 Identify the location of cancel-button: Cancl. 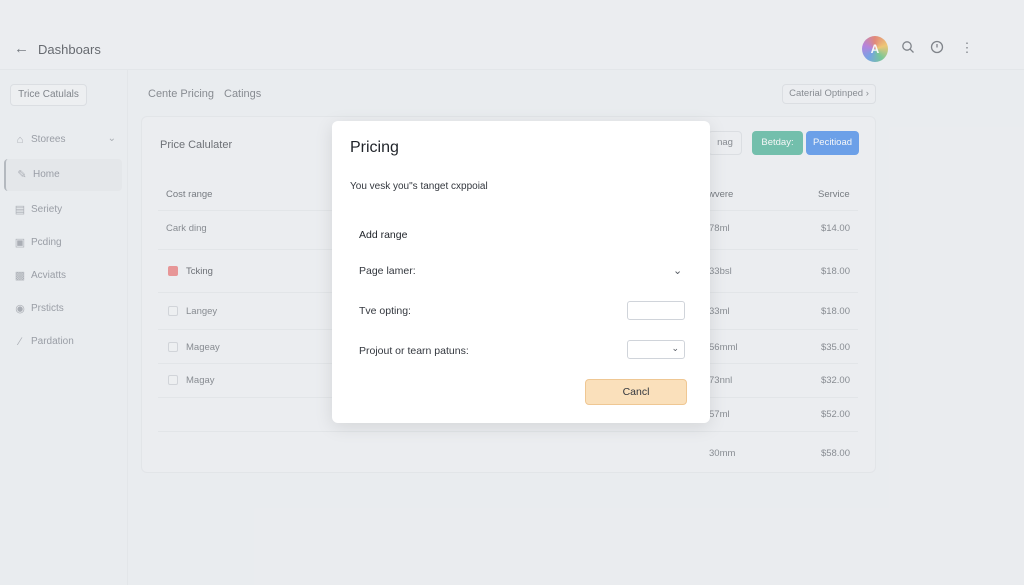
(636, 392).